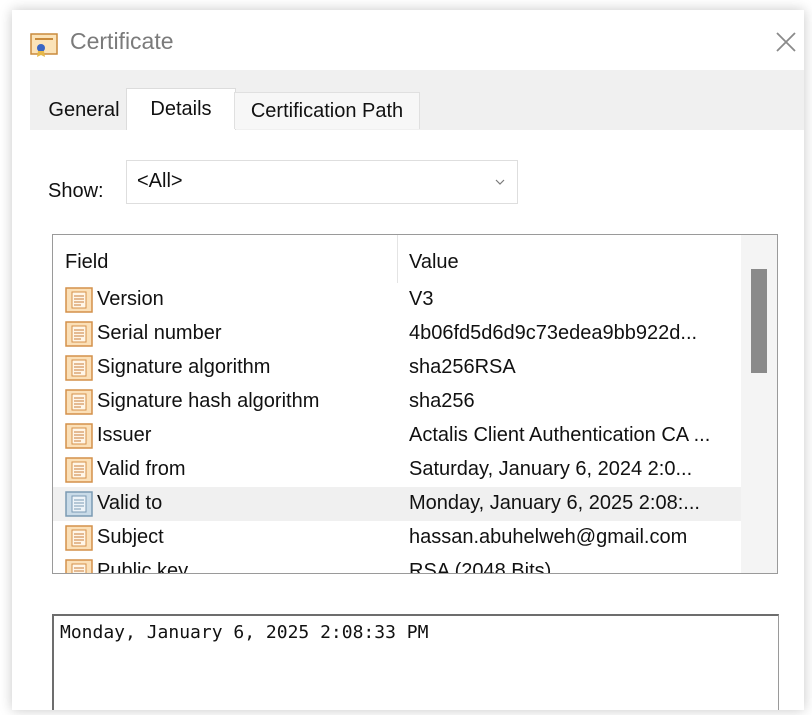 The height and width of the screenshot is (715, 812). Describe the element at coordinates (86, 262) in the screenshot. I see `column-header-field: Field` at that location.